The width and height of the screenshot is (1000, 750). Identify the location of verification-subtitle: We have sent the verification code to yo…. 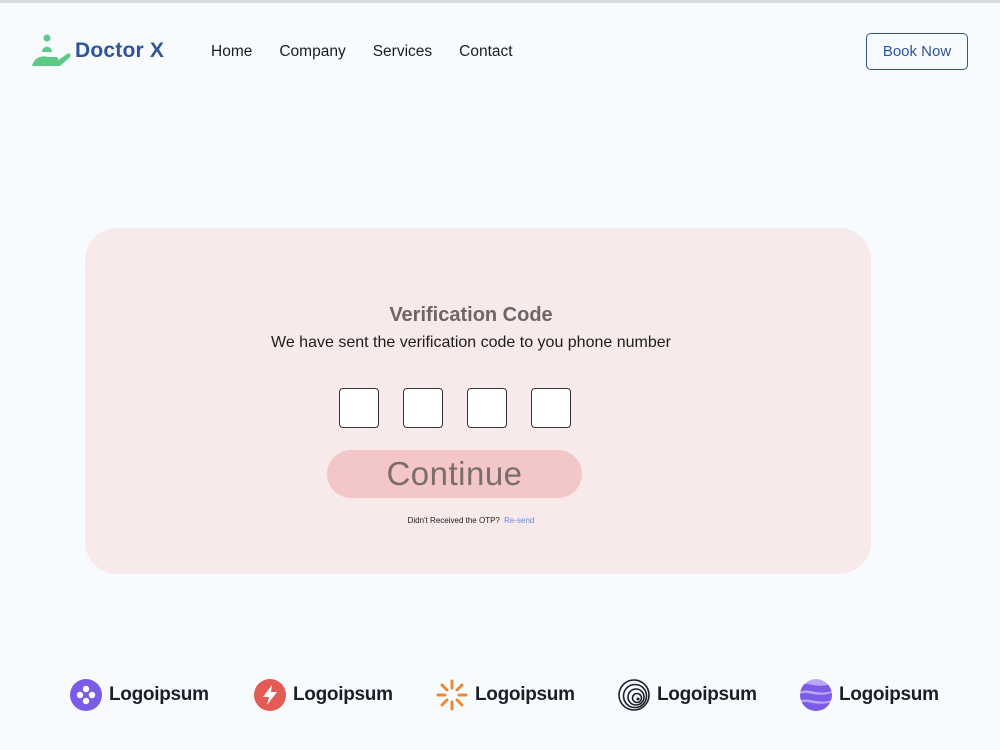
(471, 342).